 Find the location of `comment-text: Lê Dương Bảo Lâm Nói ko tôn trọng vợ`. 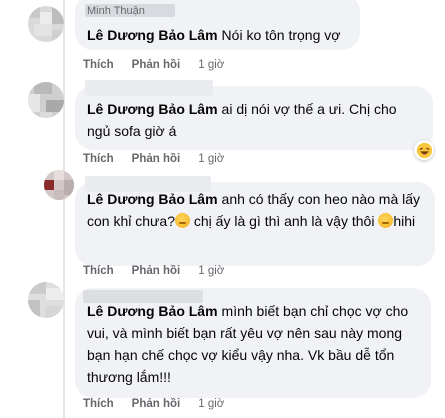

comment-text: Lê Dương Bảo Lâm Nói ko tôn trọng vợ is located at coordinates (213, 35).